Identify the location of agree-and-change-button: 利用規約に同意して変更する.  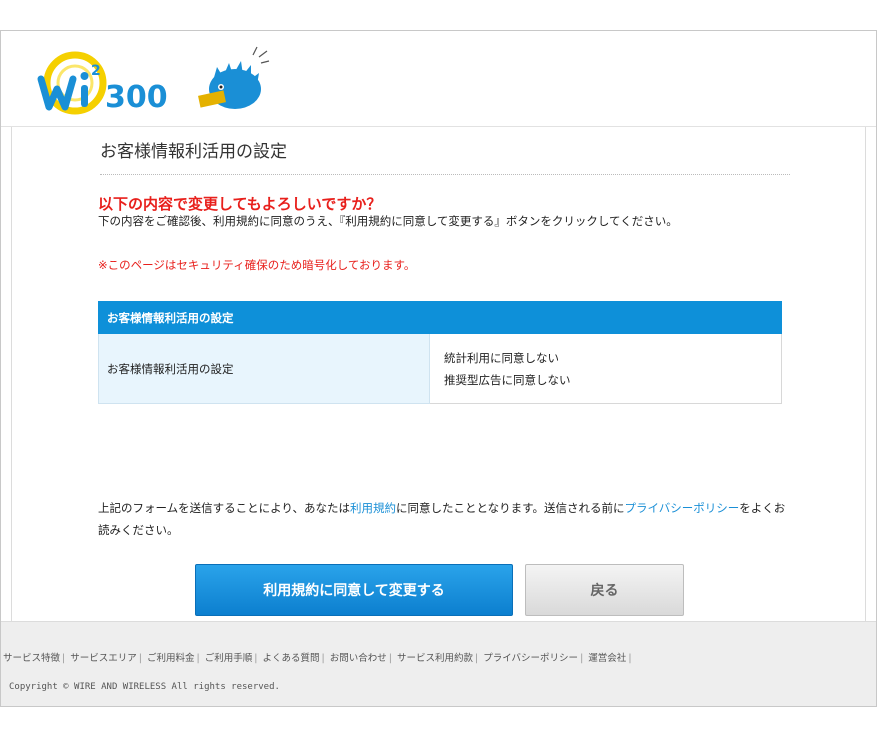
(354, 590).